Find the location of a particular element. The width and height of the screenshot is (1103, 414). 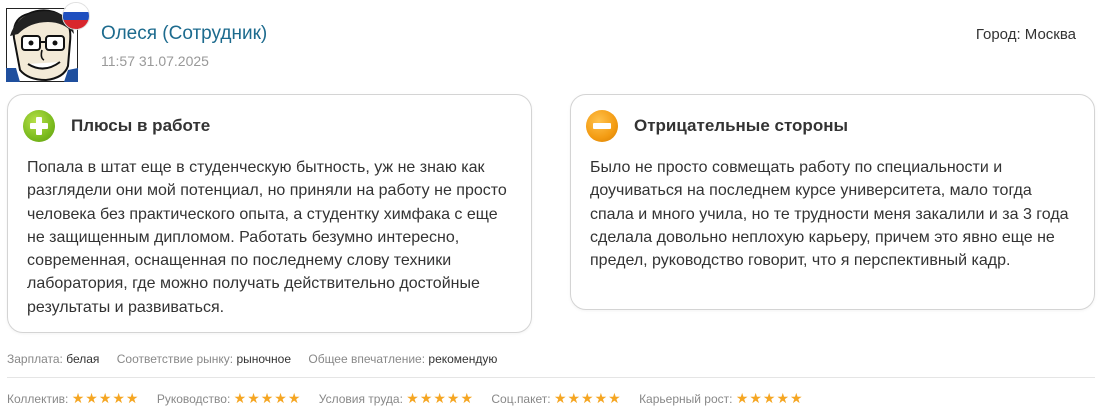

stat-label: Зарплата: is located at coordinates (35, 359).